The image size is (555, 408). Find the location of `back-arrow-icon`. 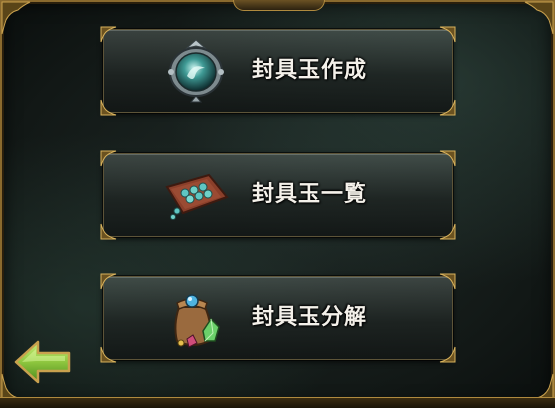

back-arrow-icon is located at coordinates (42, 362).